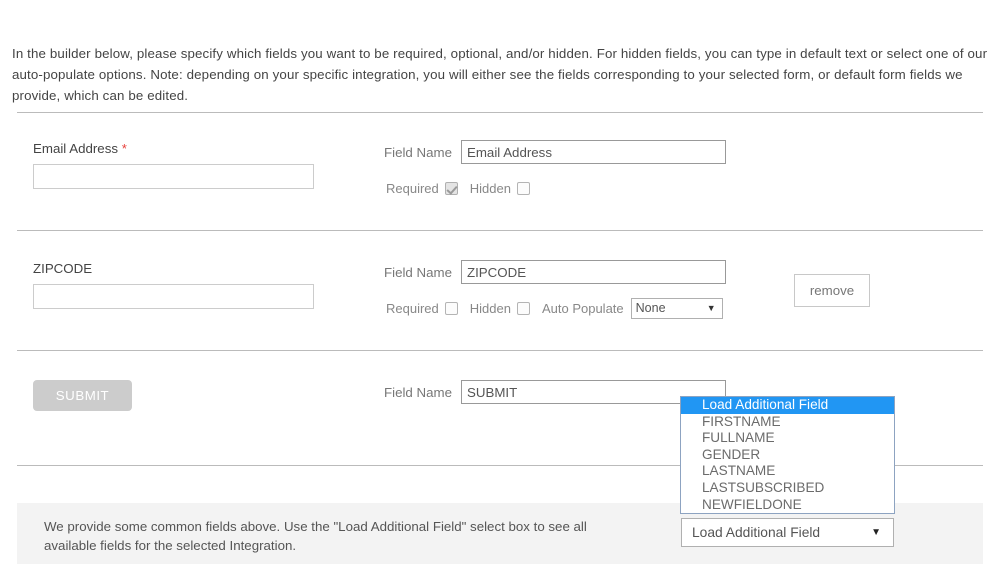 This screenshot has width=1001, height=565. What do you see at coordinates (787, 405) in the screenshot?
I see `load-additional-field-option: Load Additional Field` at bounding box center [787, 405].